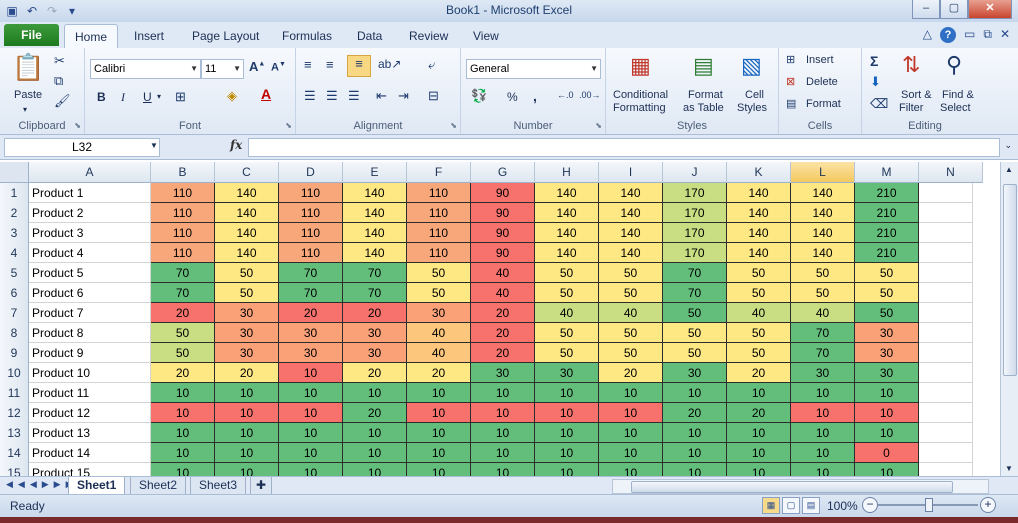 The image size is (1018, 523). What do you see at coordinates (14, 453) in the screenshot?
I see `row-header-14: 14` at bounding box center [14, 453].